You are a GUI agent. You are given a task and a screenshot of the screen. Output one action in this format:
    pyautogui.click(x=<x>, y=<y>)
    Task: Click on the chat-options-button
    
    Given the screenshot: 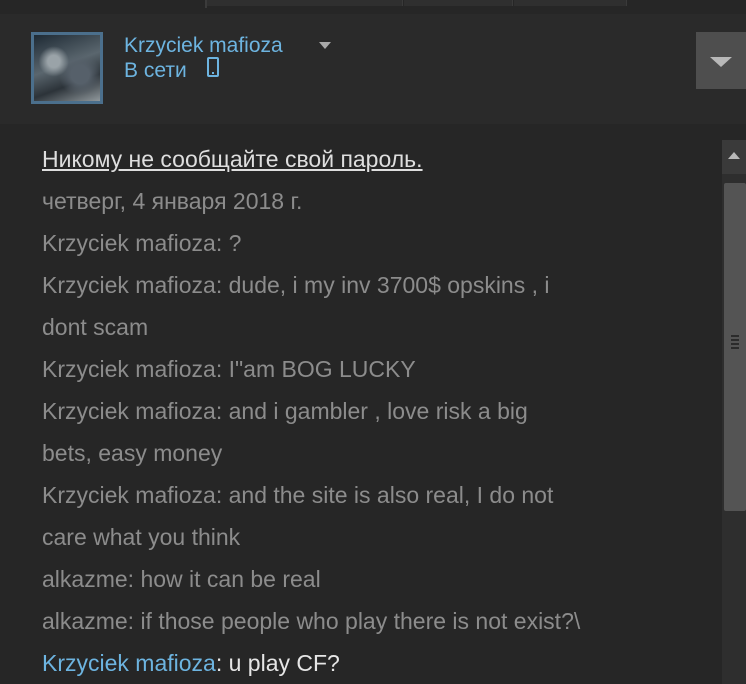 What is the action you would take?
    pyautogui.click(x=721, y=60)
    